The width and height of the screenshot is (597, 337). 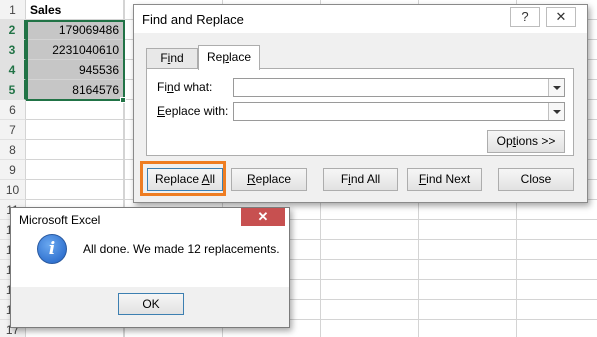 What do you see at coordinates (75, 10) in the screenshot?
I see `cell-header-sales: Sales` at bounding box center [75, 10].